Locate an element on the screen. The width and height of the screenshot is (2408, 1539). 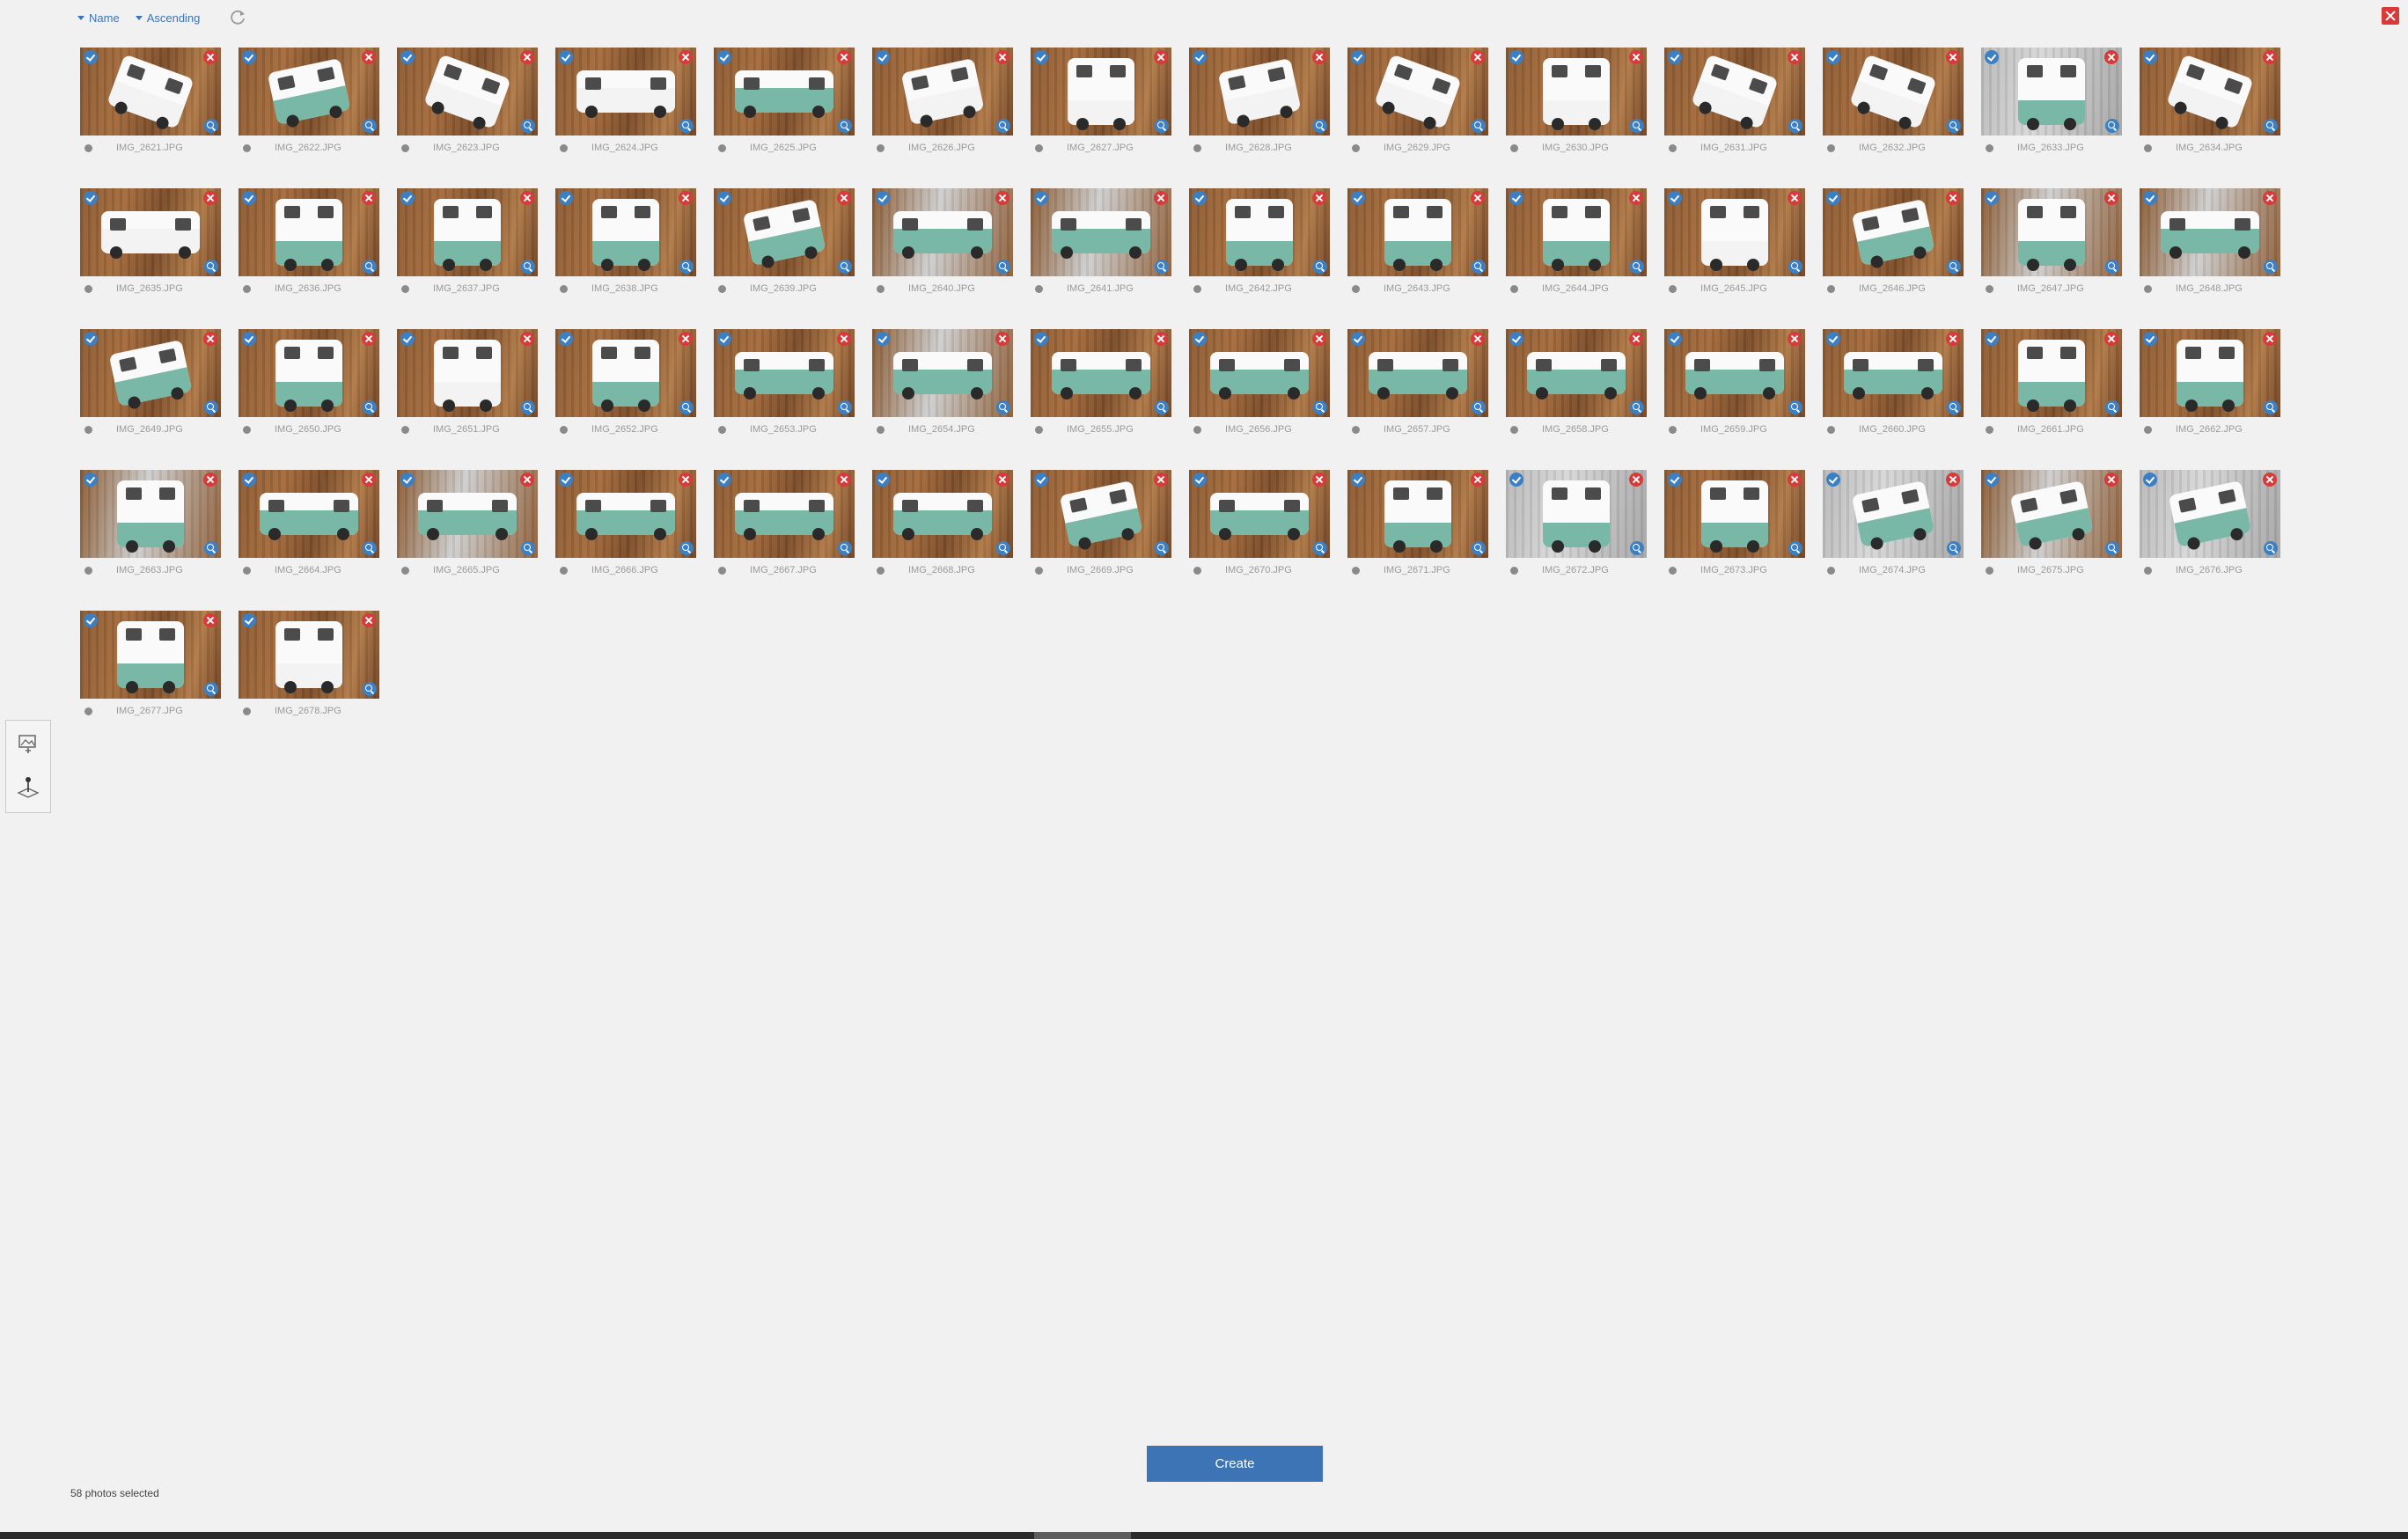
photo-tile: IMG_2638.JPG is located at coordinates (625, 241).